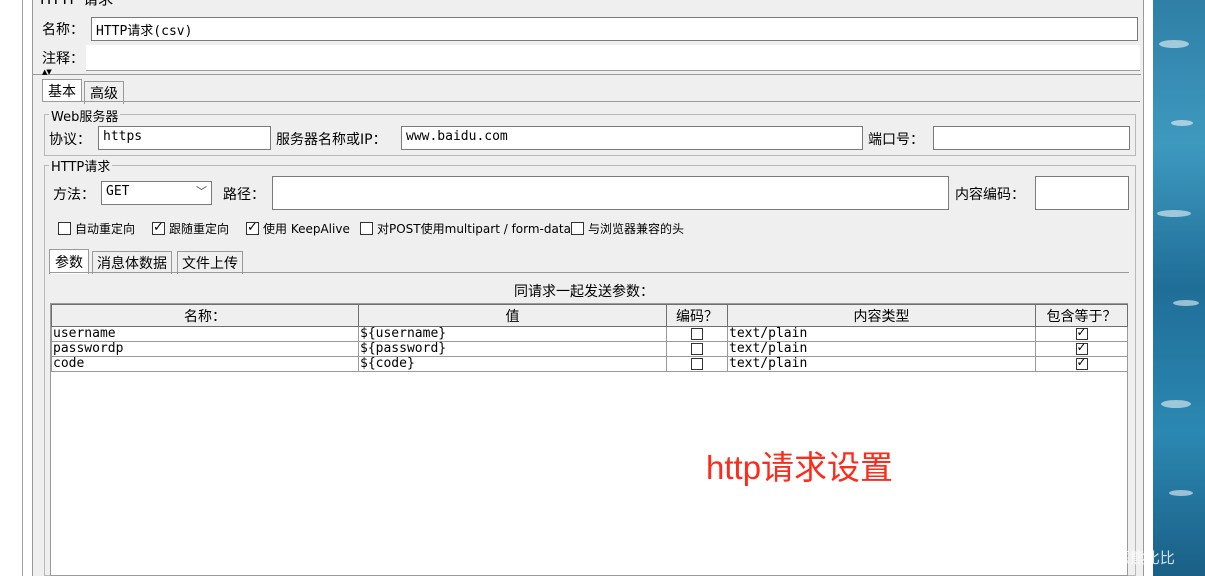 The height and width of the screenshot is (576, 1205). What do you see at coordinates (158, 227) in the screenshot?
I see `follow-redirect-checkbox` at bounding box center [158, 227].